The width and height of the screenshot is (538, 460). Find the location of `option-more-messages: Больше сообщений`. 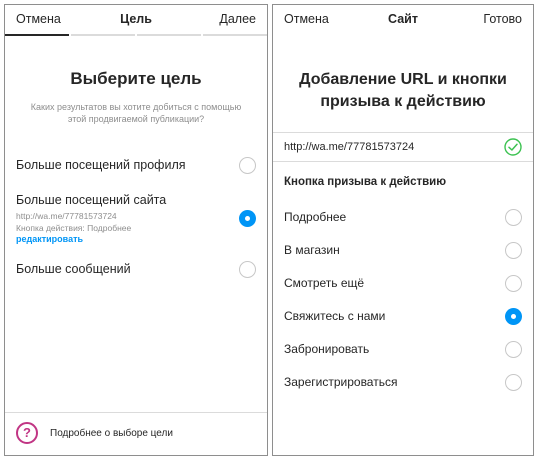

option-more-messages: Больше сообщений is located at coordinates (136, 270).